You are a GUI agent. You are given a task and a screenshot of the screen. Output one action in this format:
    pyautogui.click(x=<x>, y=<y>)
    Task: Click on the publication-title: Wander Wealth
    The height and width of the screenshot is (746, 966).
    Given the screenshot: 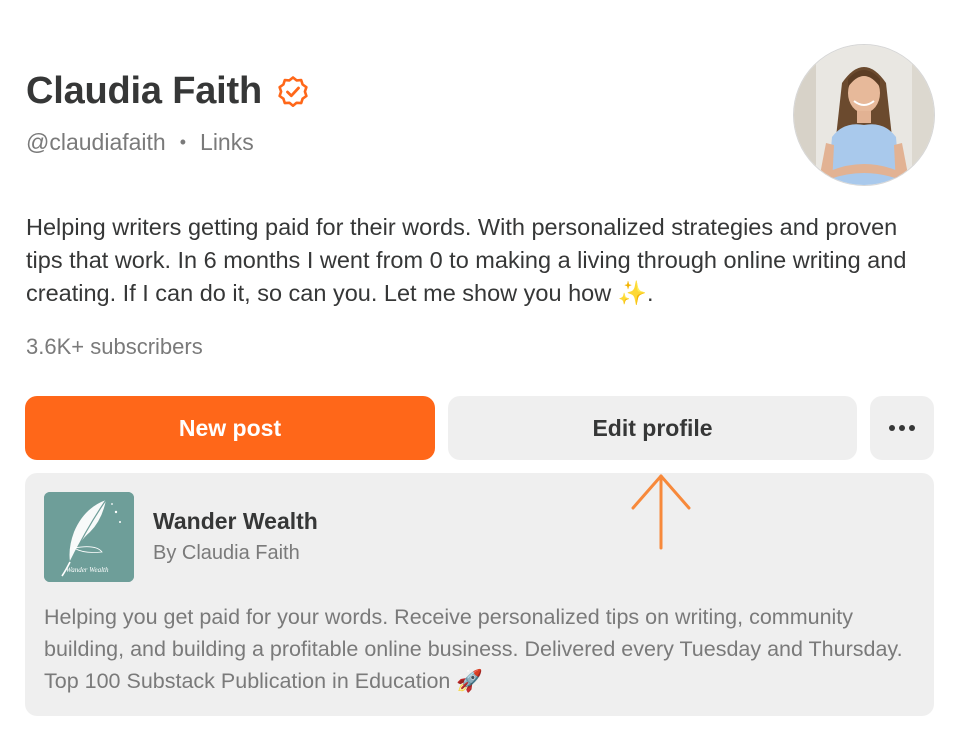 What is the action you would take?
    pyautogui.click(x=235, y=521)
    